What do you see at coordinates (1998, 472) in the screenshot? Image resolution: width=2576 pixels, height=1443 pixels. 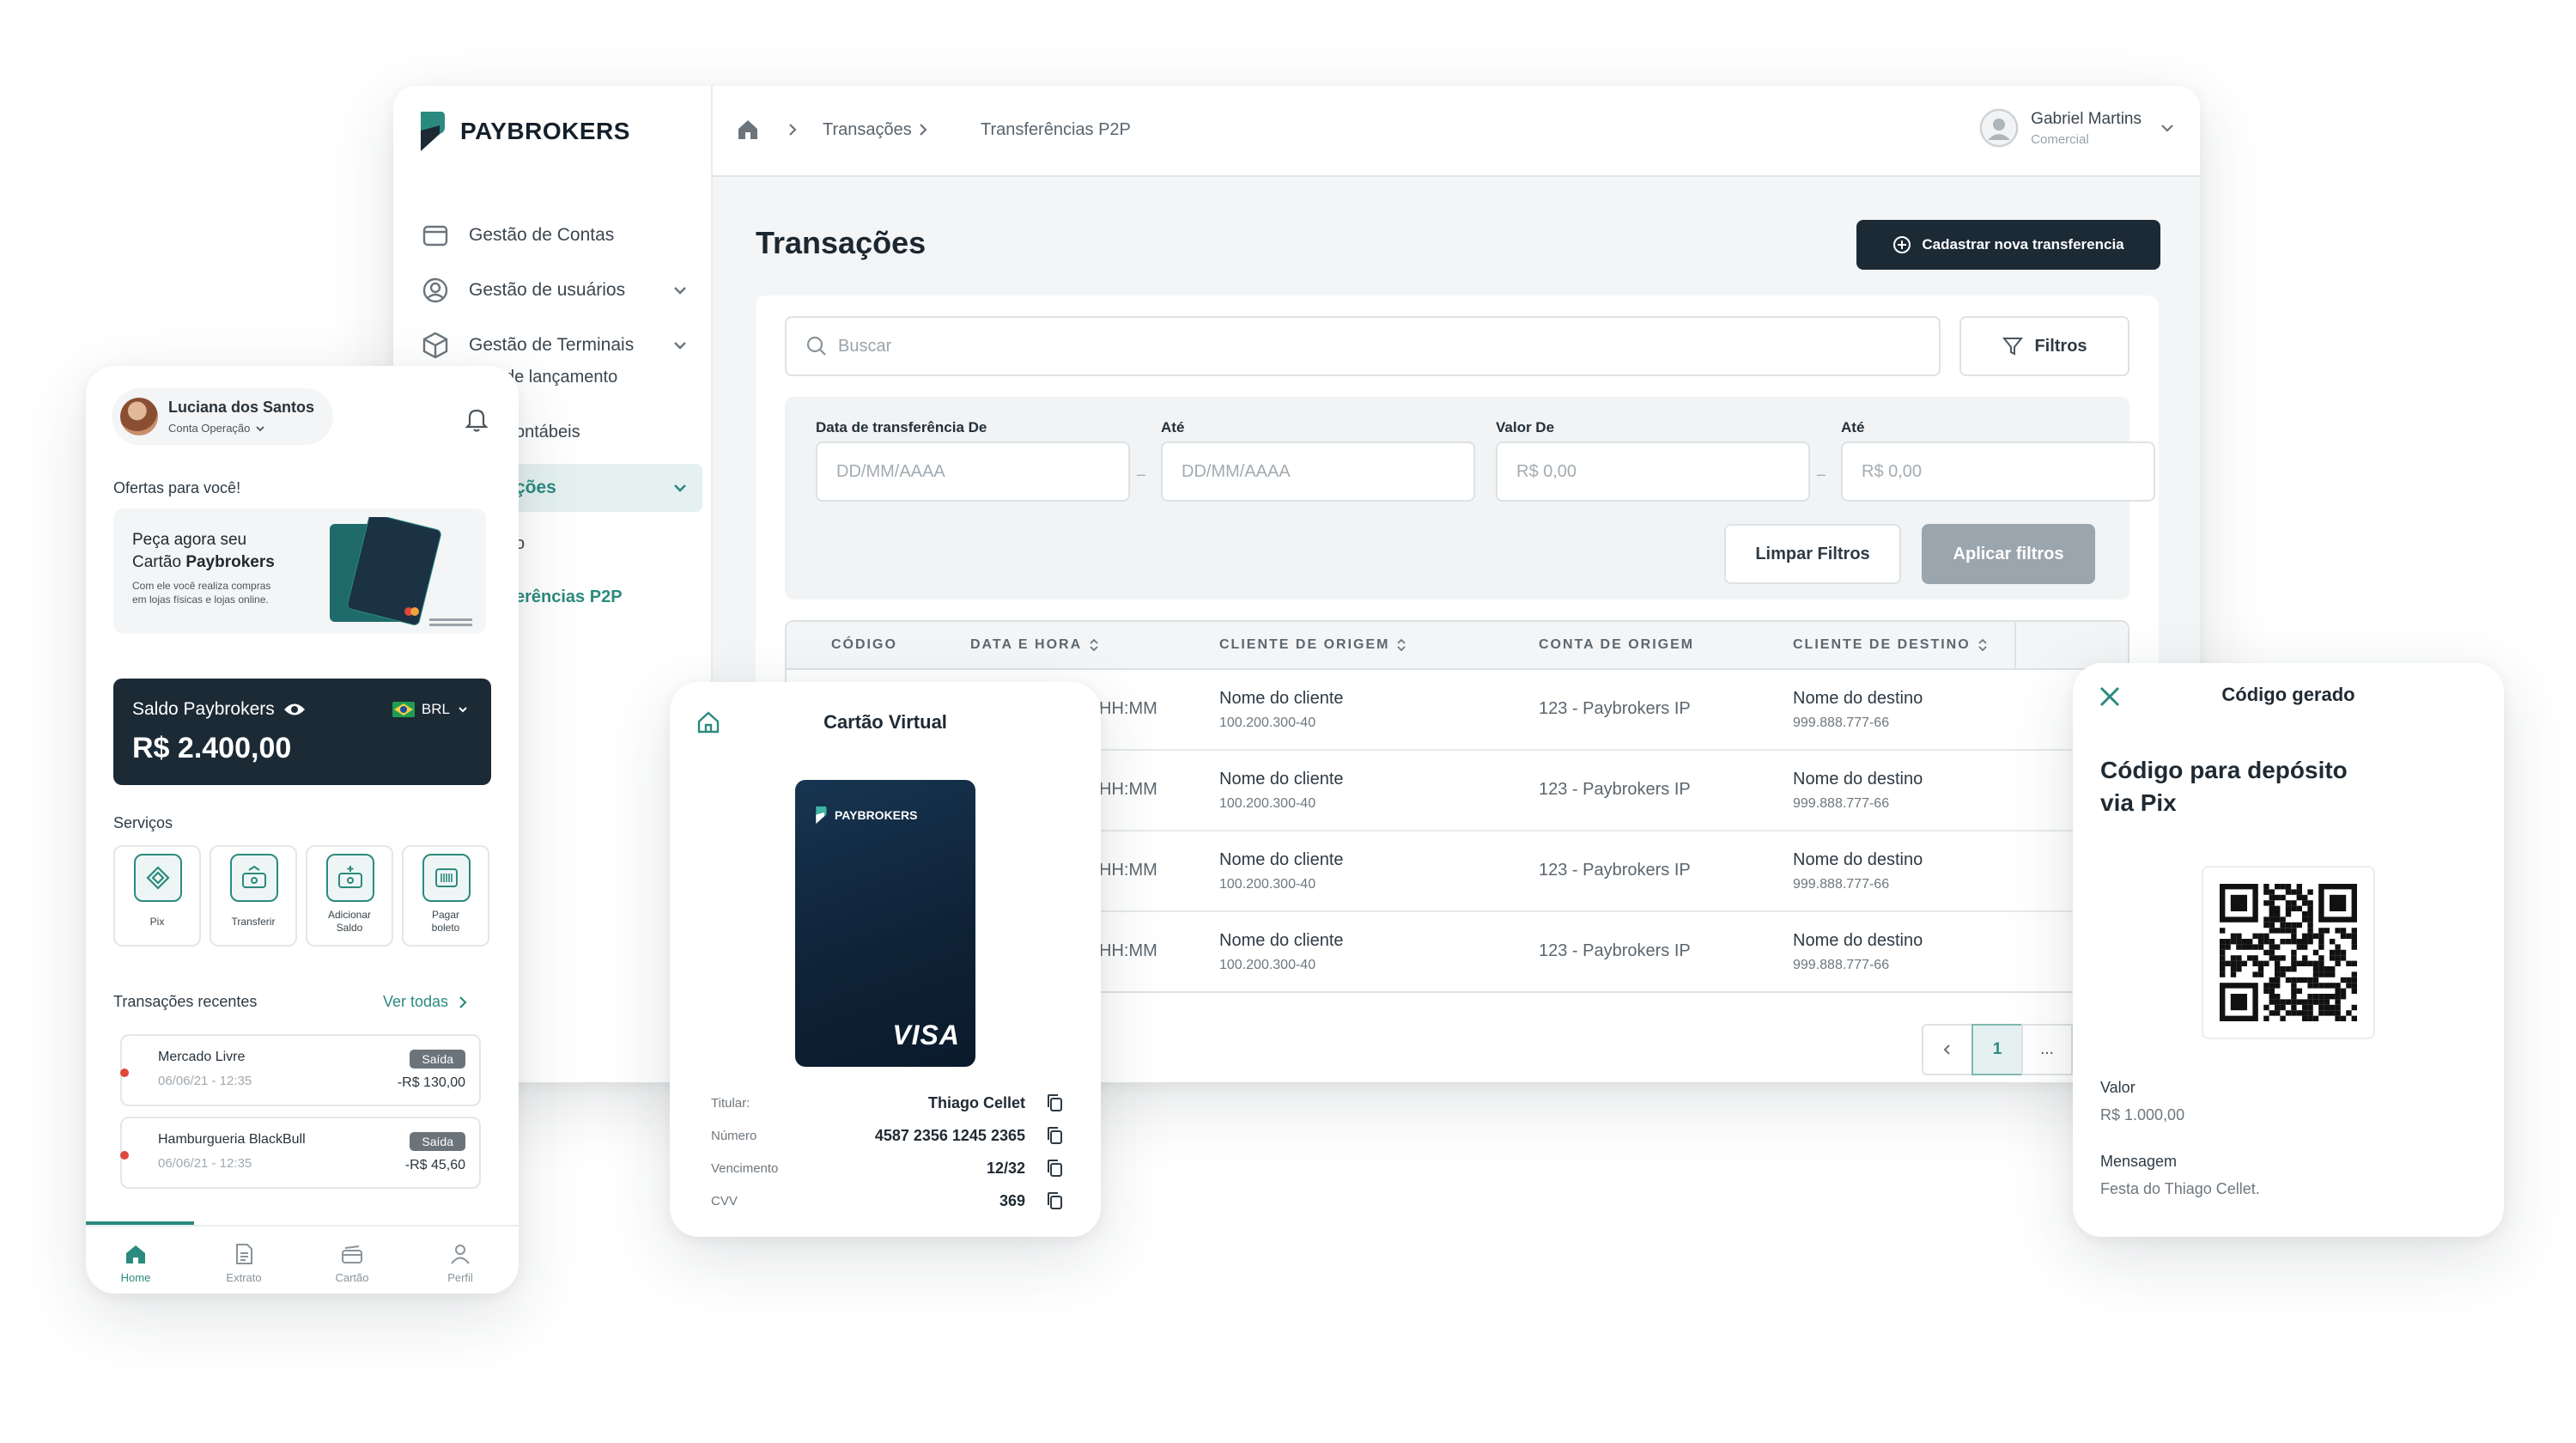 I see `value-to-input: R$ 0,00` at bounding box center [1998, 472].